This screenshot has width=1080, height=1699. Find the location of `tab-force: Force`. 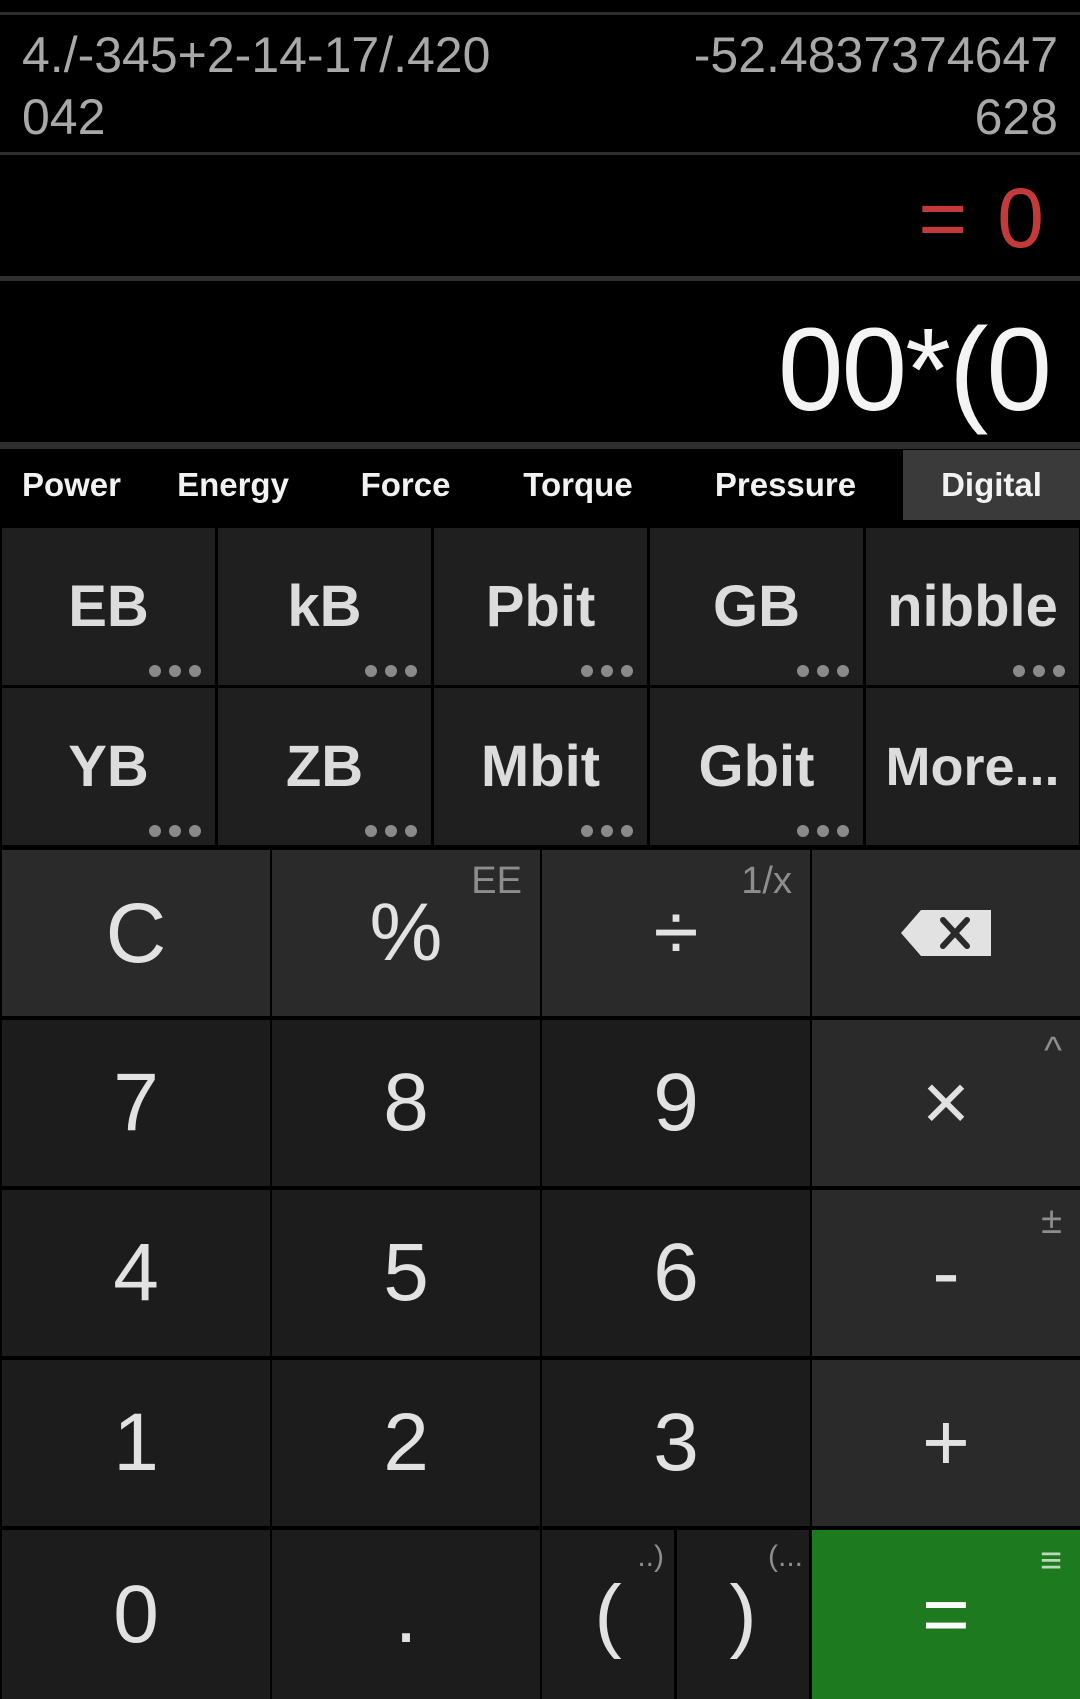

tab-force: Force is located at coordinates (405, 485).